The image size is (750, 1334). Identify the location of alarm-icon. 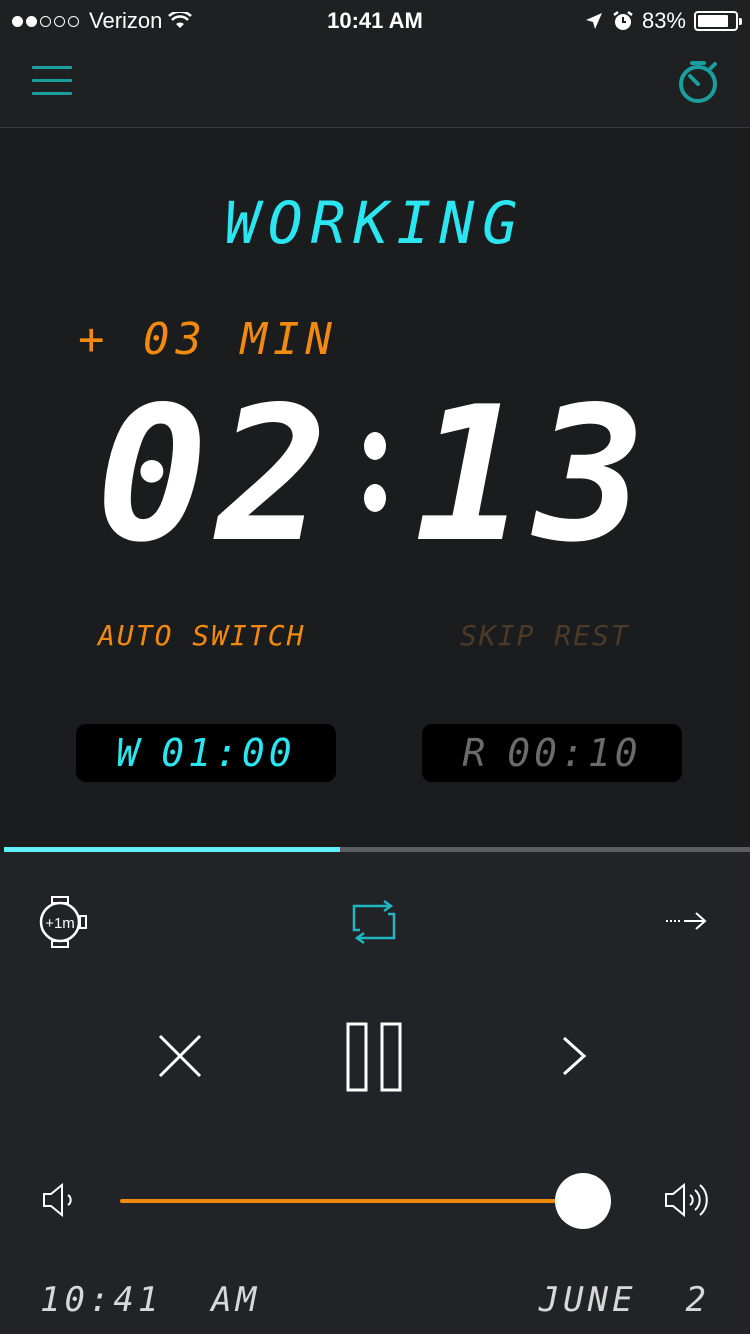
(623, 20).